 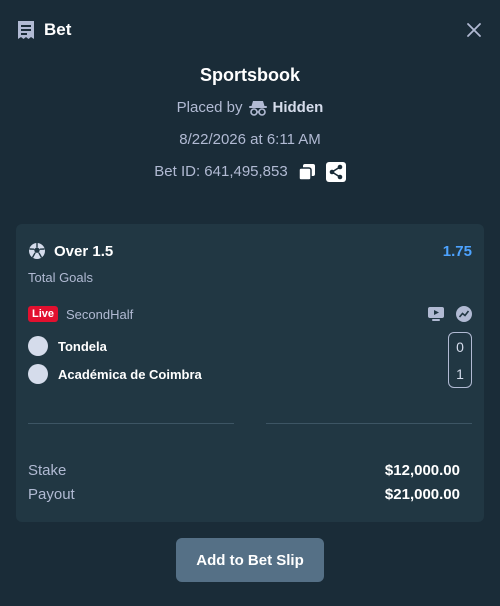 I want to click on bet-id: Bet ID: 641,495,853, so click(x=221, y=171).